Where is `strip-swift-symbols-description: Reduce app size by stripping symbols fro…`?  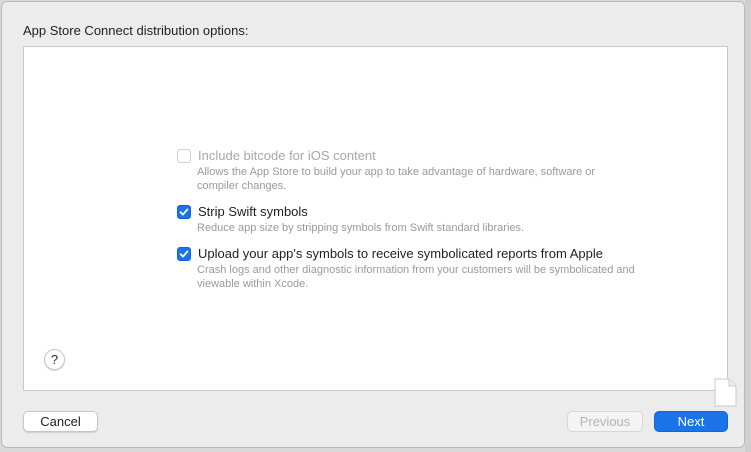 strip-swift-symbols-description: Reduce app size by stripping symbols fro… is located at coordinates (361, 228).